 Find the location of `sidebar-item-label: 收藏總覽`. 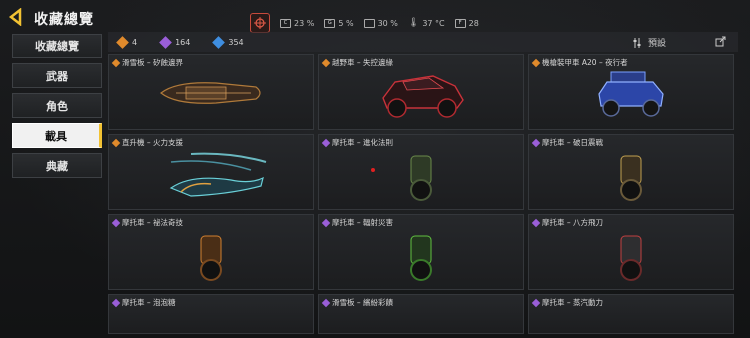

sidebar-item-label: 收藏總覽 is located at coordinates (57, 46).